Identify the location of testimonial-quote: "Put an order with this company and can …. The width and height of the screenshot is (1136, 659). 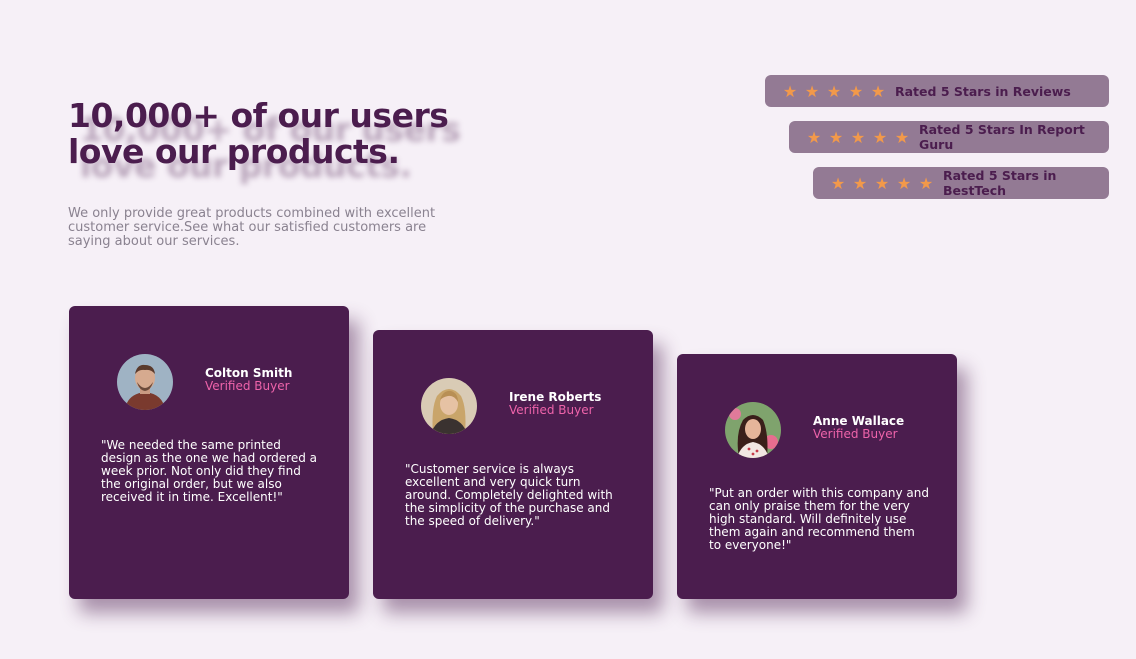
(819, 519).